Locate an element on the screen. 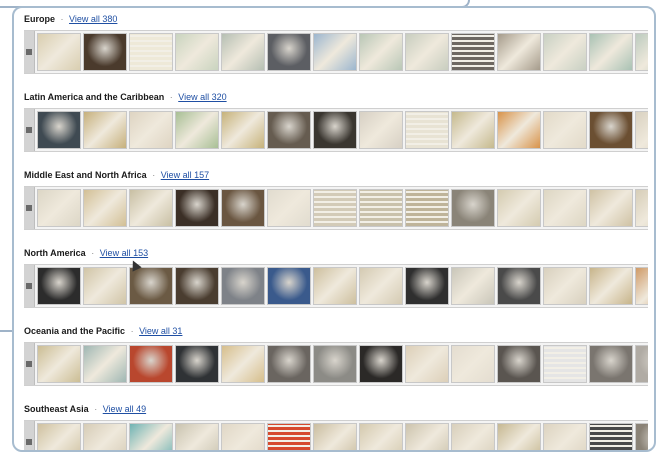 The image size is (662, 457). region-north-america: North America · View all 153 is located at coordinates (336, 277).